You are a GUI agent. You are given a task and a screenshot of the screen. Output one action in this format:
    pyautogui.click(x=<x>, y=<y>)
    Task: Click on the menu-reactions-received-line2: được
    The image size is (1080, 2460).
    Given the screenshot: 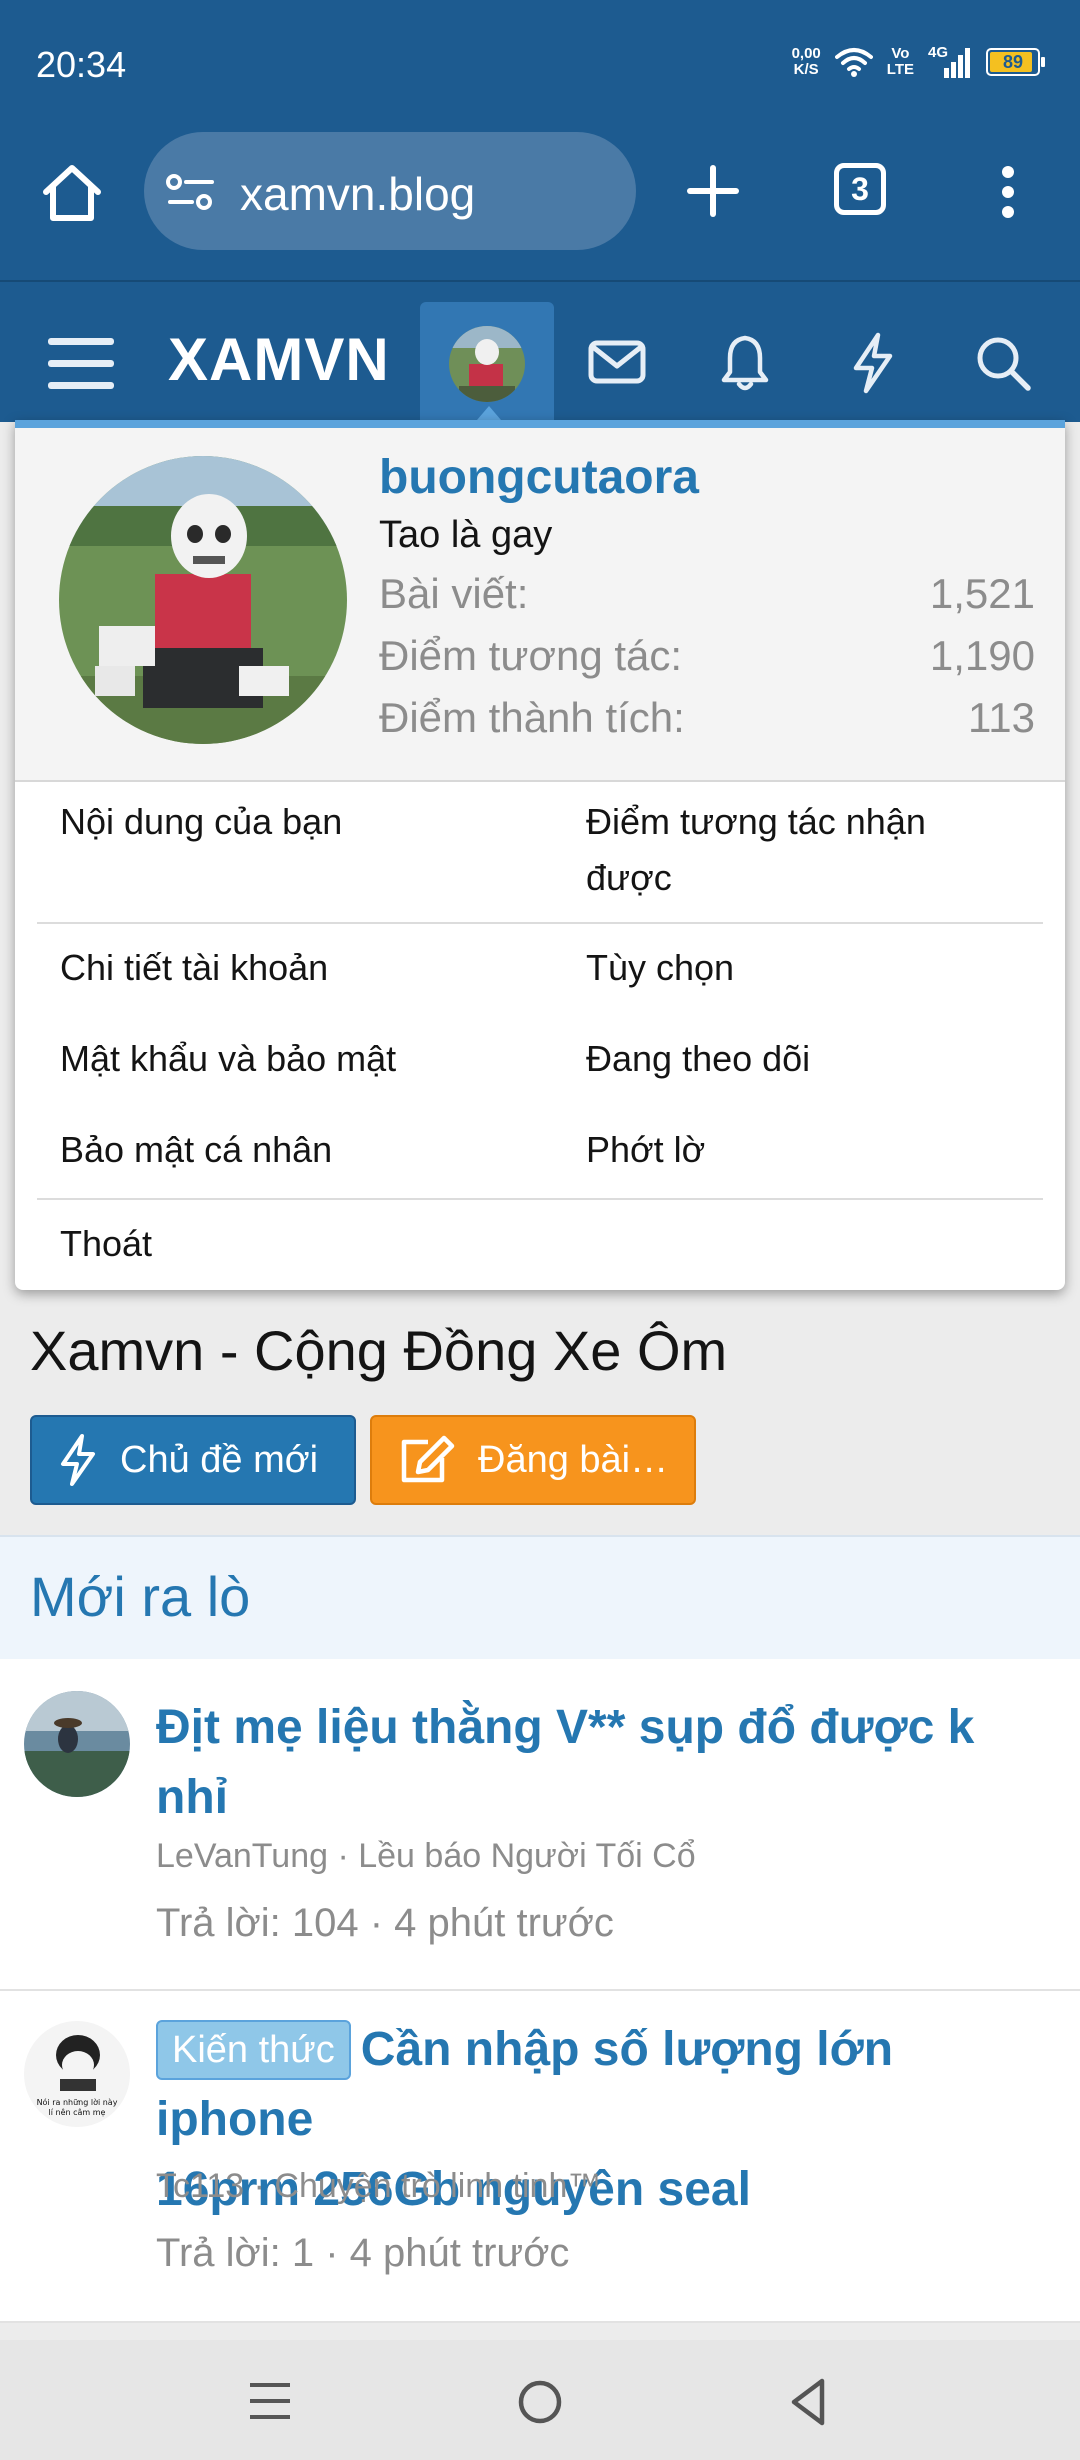 What is the action you would take?
    pyautogui.click(x=629, y=877)
    